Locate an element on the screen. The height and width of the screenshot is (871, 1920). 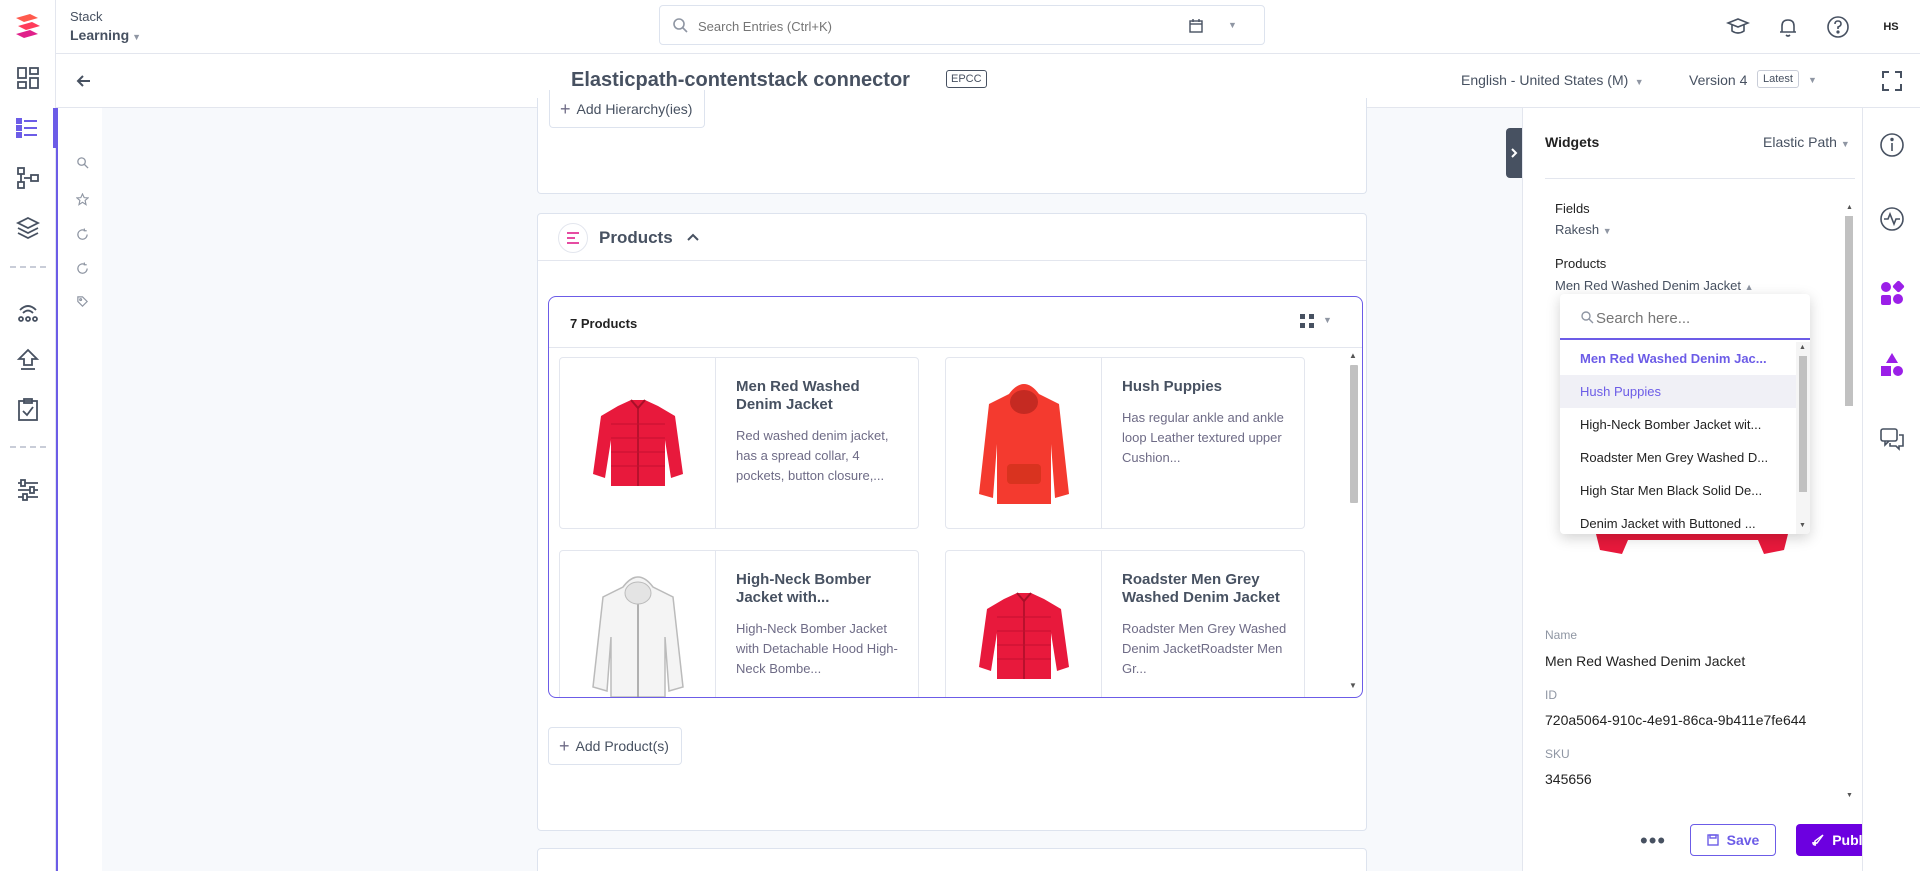
calendar-icon is located at coordinates (1196, 26).